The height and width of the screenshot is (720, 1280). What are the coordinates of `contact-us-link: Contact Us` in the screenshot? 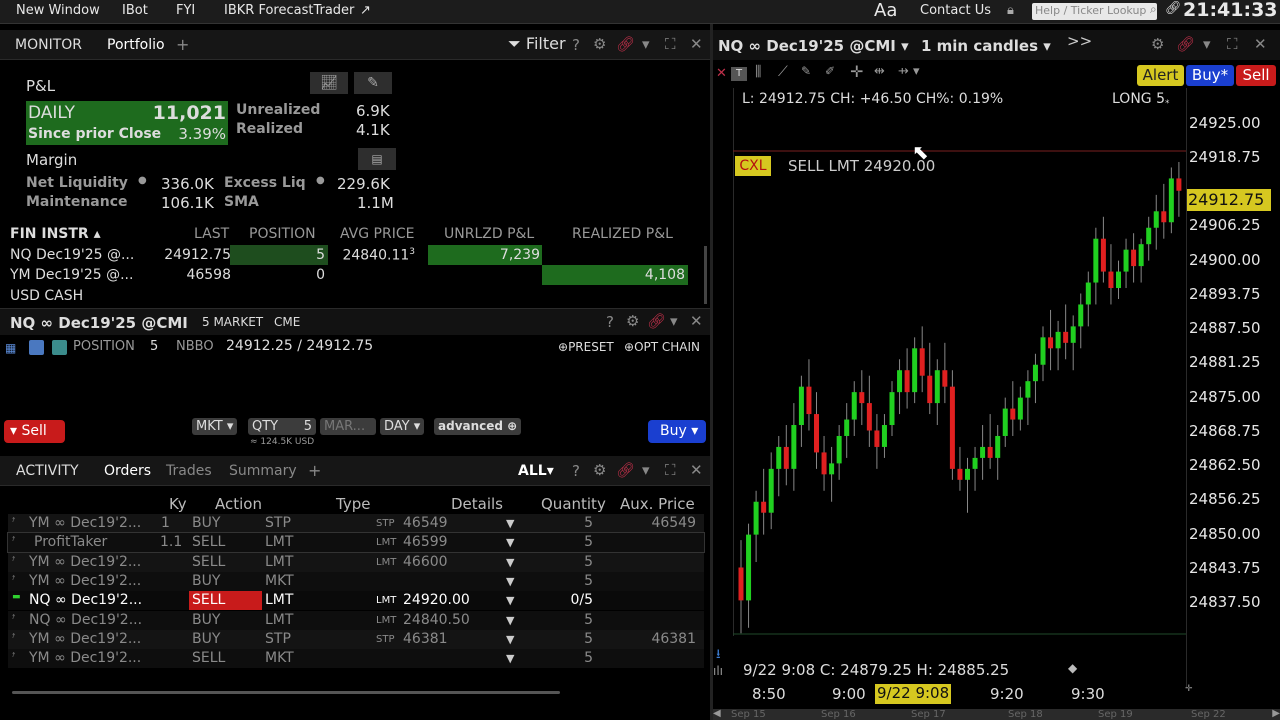 It's located at (955, 10).